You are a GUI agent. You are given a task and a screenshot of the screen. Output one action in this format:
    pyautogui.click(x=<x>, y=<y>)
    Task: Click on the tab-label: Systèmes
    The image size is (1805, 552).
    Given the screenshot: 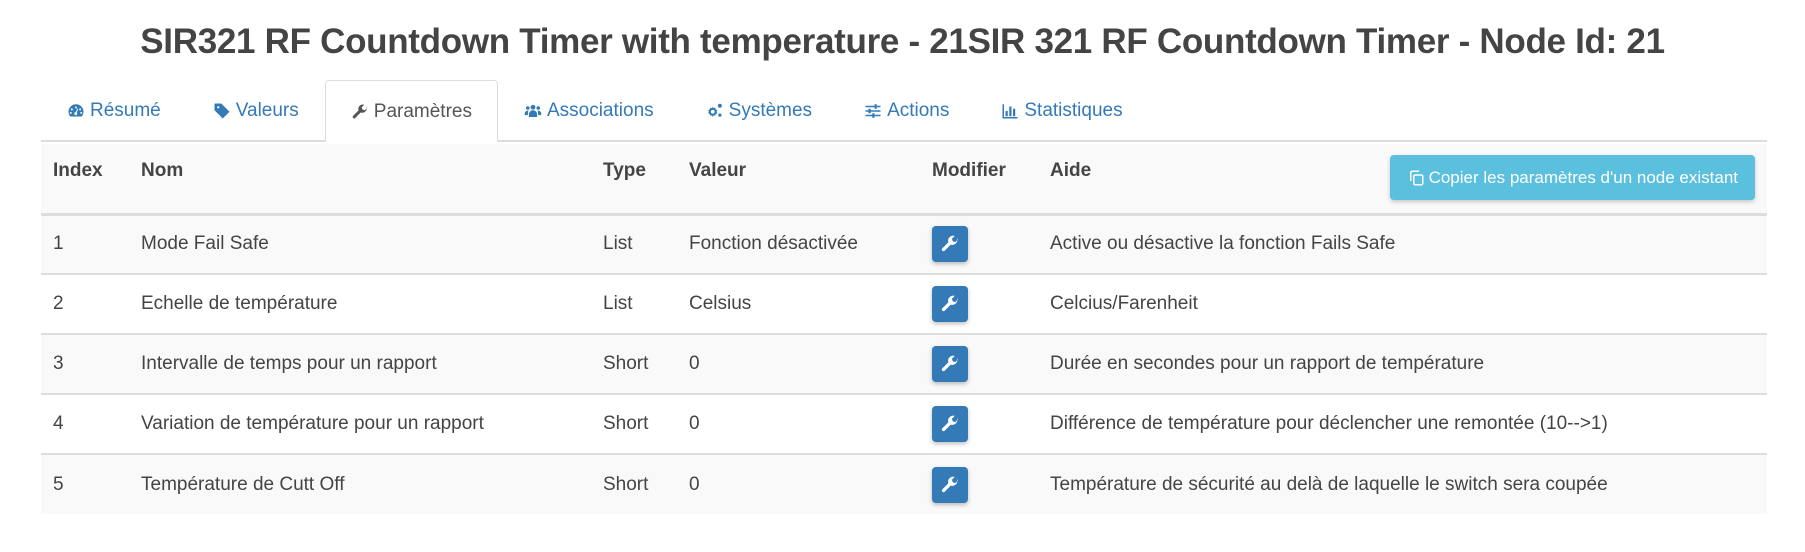 What is the action you would take?
    pyautogui.click(x=770, y=110)
    